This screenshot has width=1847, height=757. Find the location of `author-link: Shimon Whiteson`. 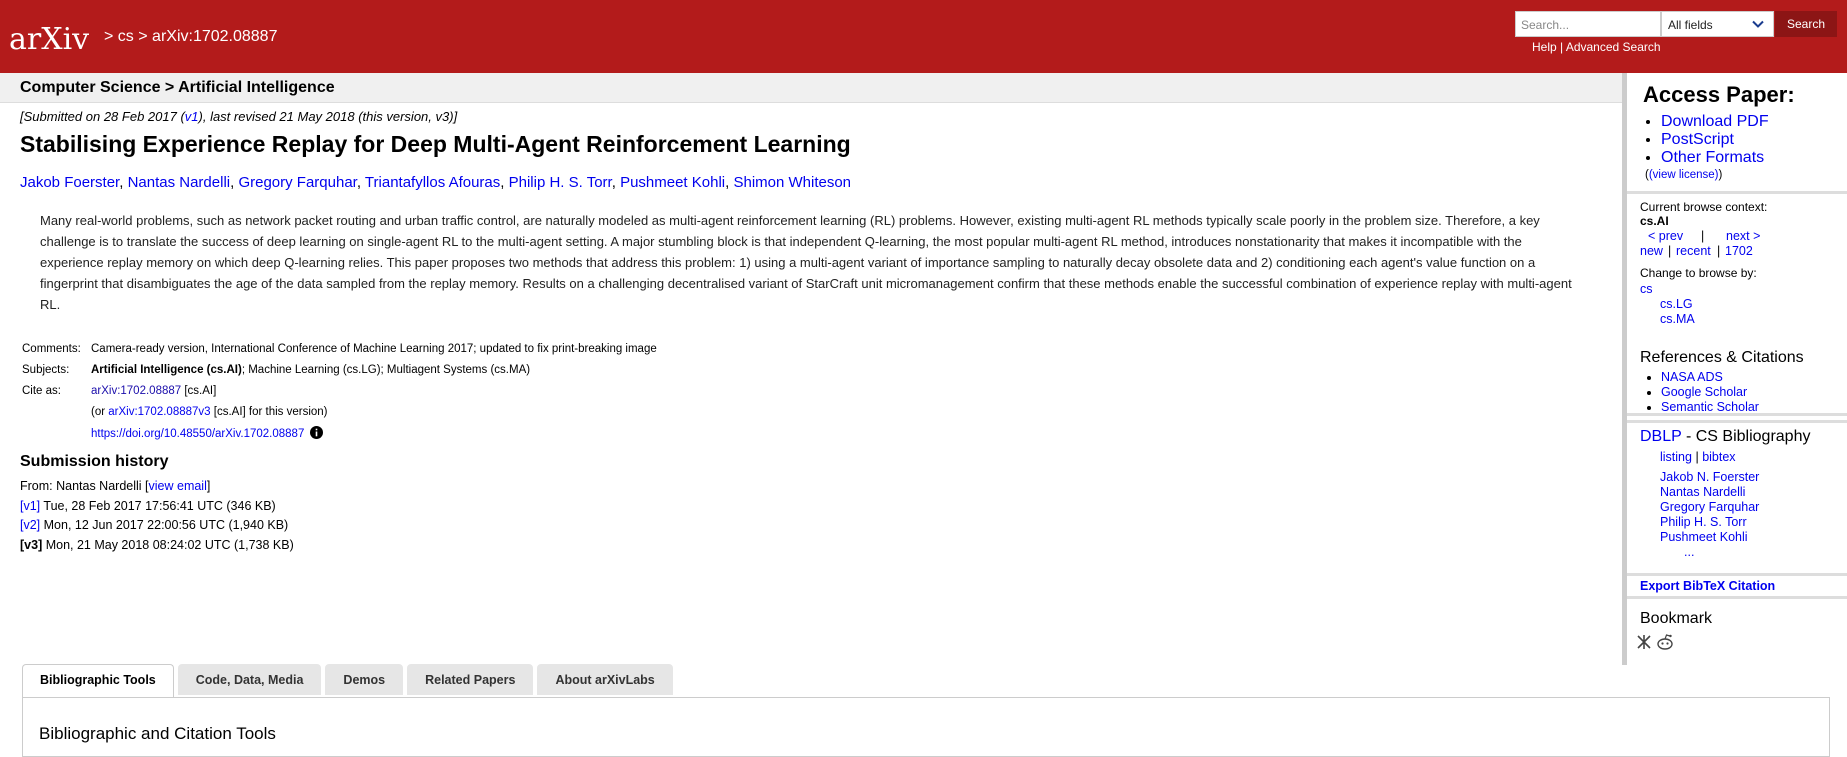

author-link: Shimon Whiteson is located at coordinates (792, 182).